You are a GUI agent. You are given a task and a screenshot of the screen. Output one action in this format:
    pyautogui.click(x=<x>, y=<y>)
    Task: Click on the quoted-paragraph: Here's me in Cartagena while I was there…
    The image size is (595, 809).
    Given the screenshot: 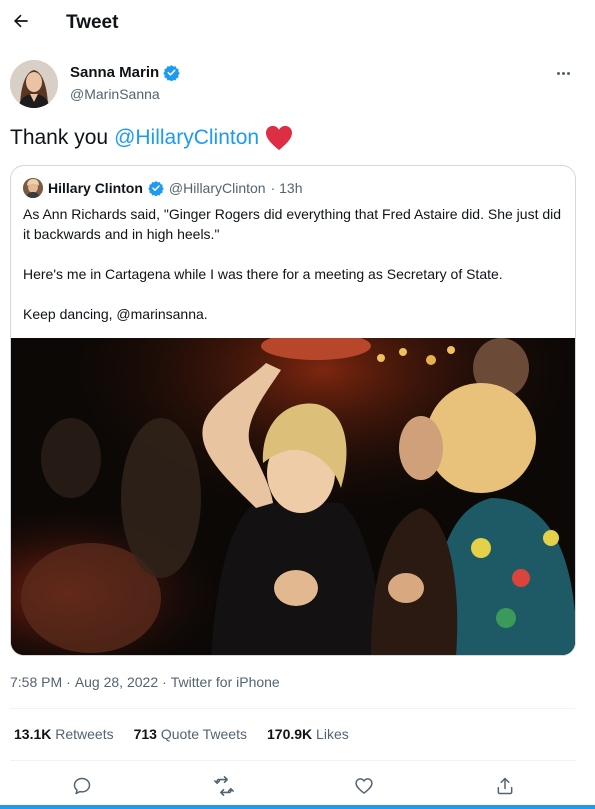 What is the action you would take?
    pyautogui.click(x=263, y=274)
    